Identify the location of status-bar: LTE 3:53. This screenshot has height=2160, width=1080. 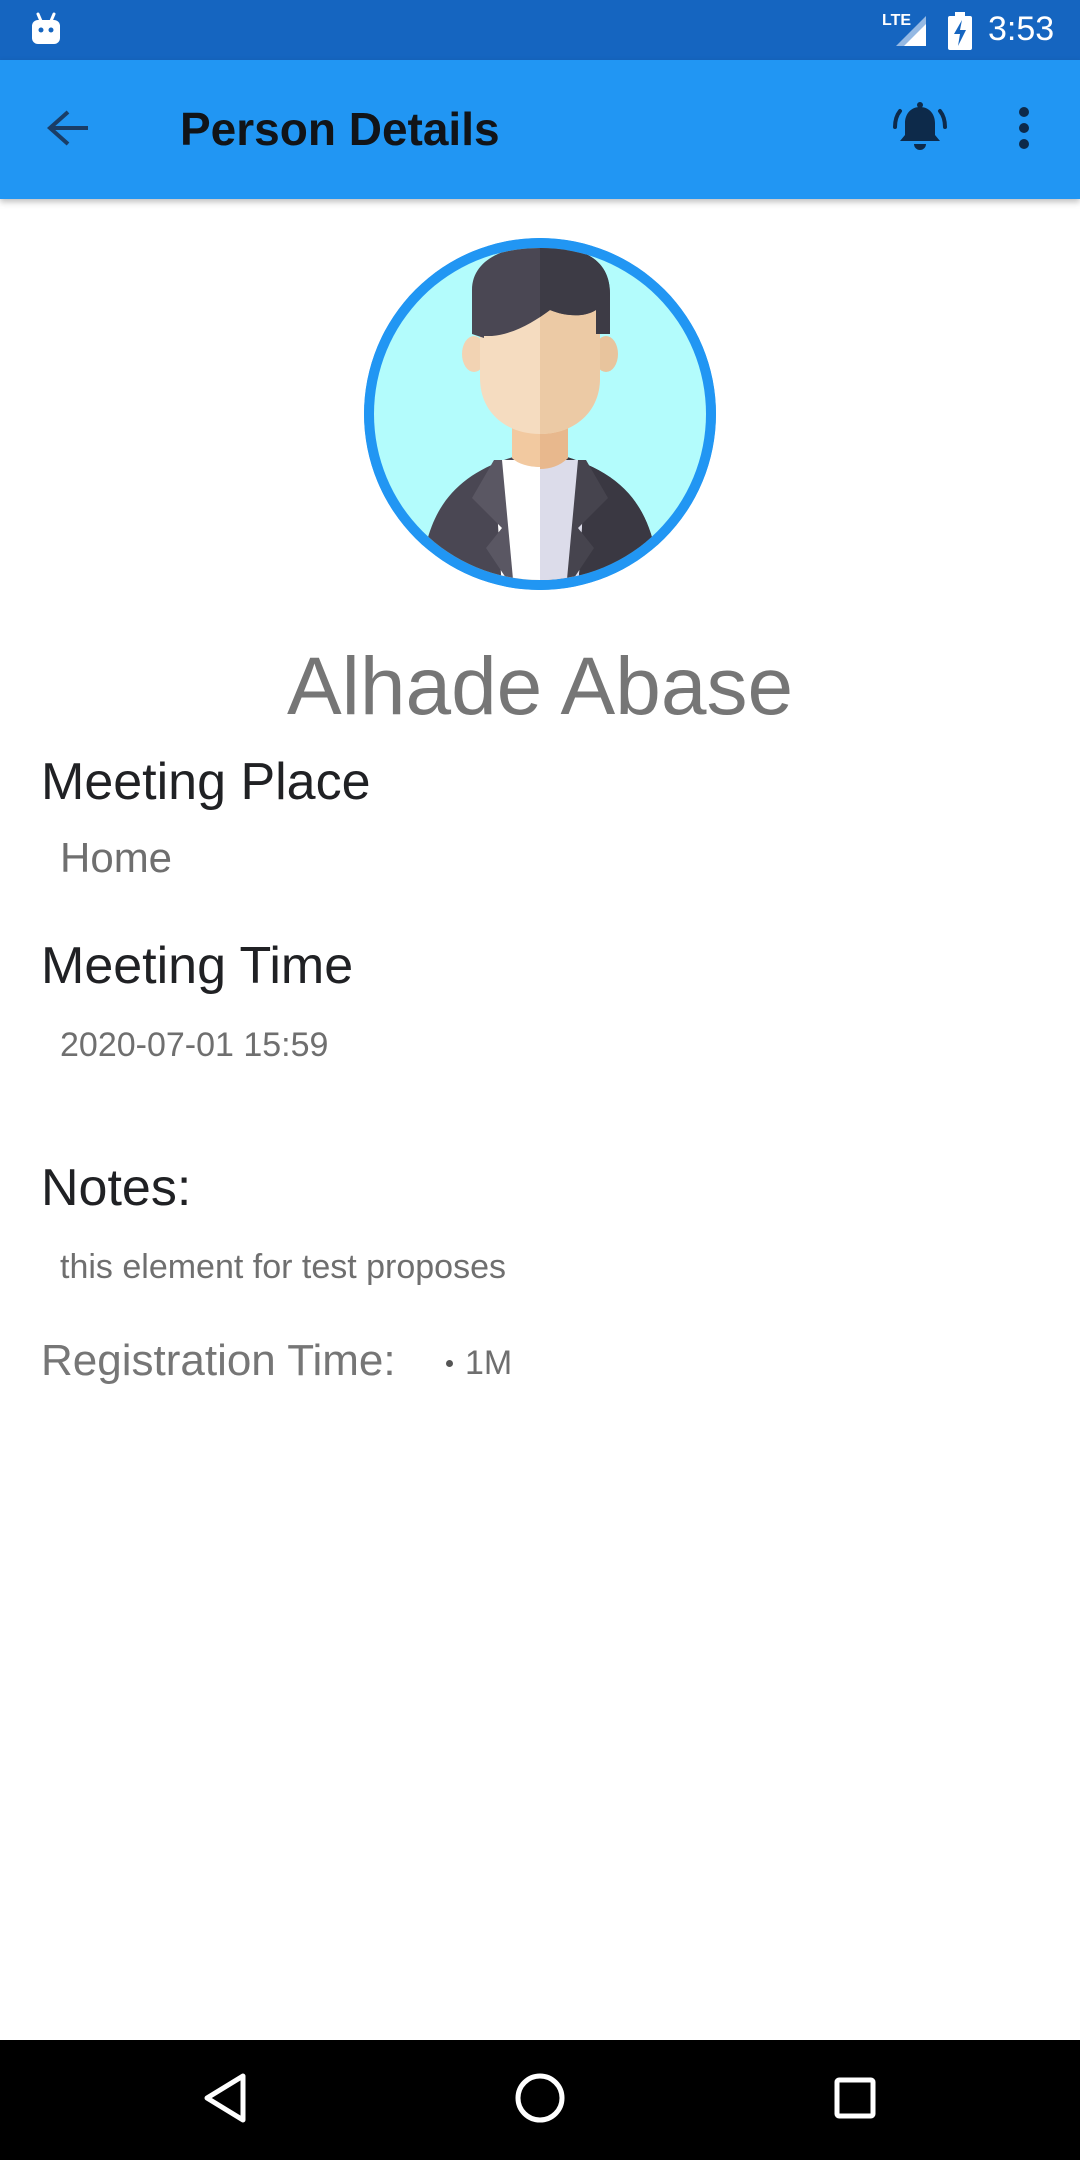
(540, 30).